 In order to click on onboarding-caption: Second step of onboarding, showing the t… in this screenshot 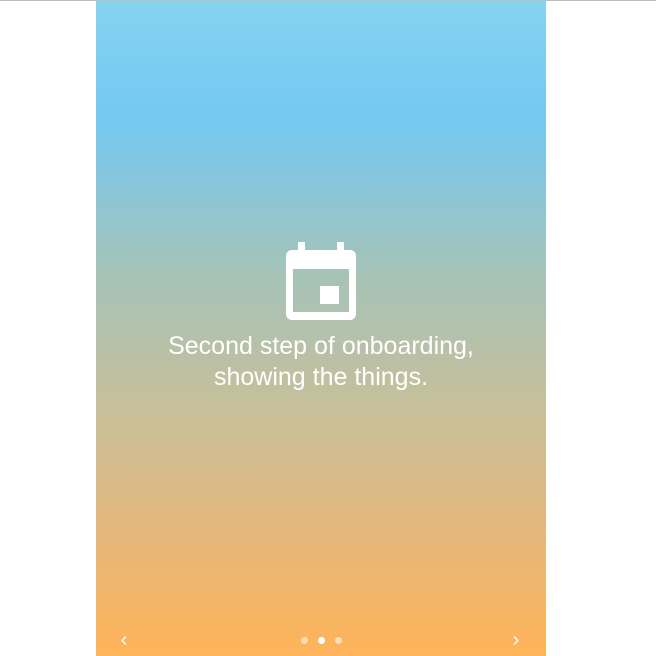, I will do `click(321, 361)`.